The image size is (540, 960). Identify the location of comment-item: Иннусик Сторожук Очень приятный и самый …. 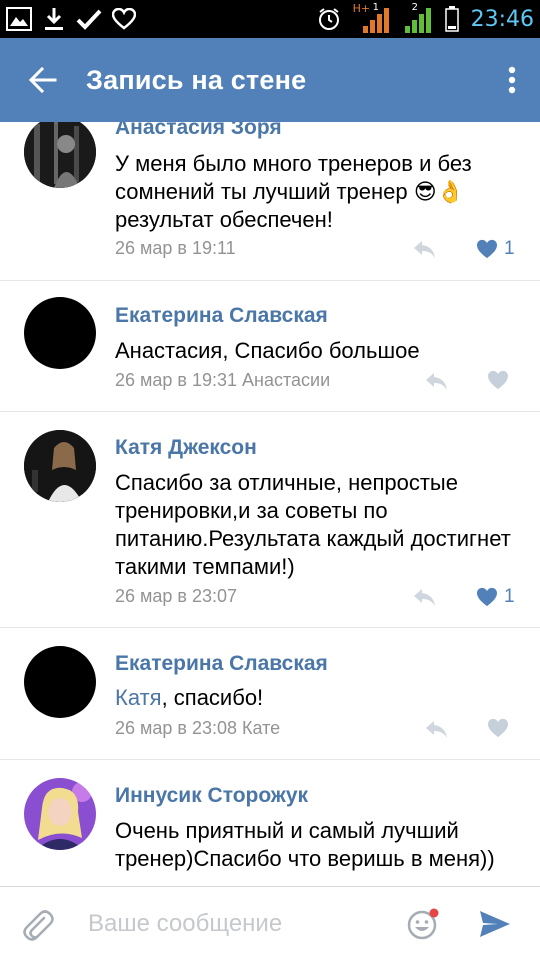
(270, 823).